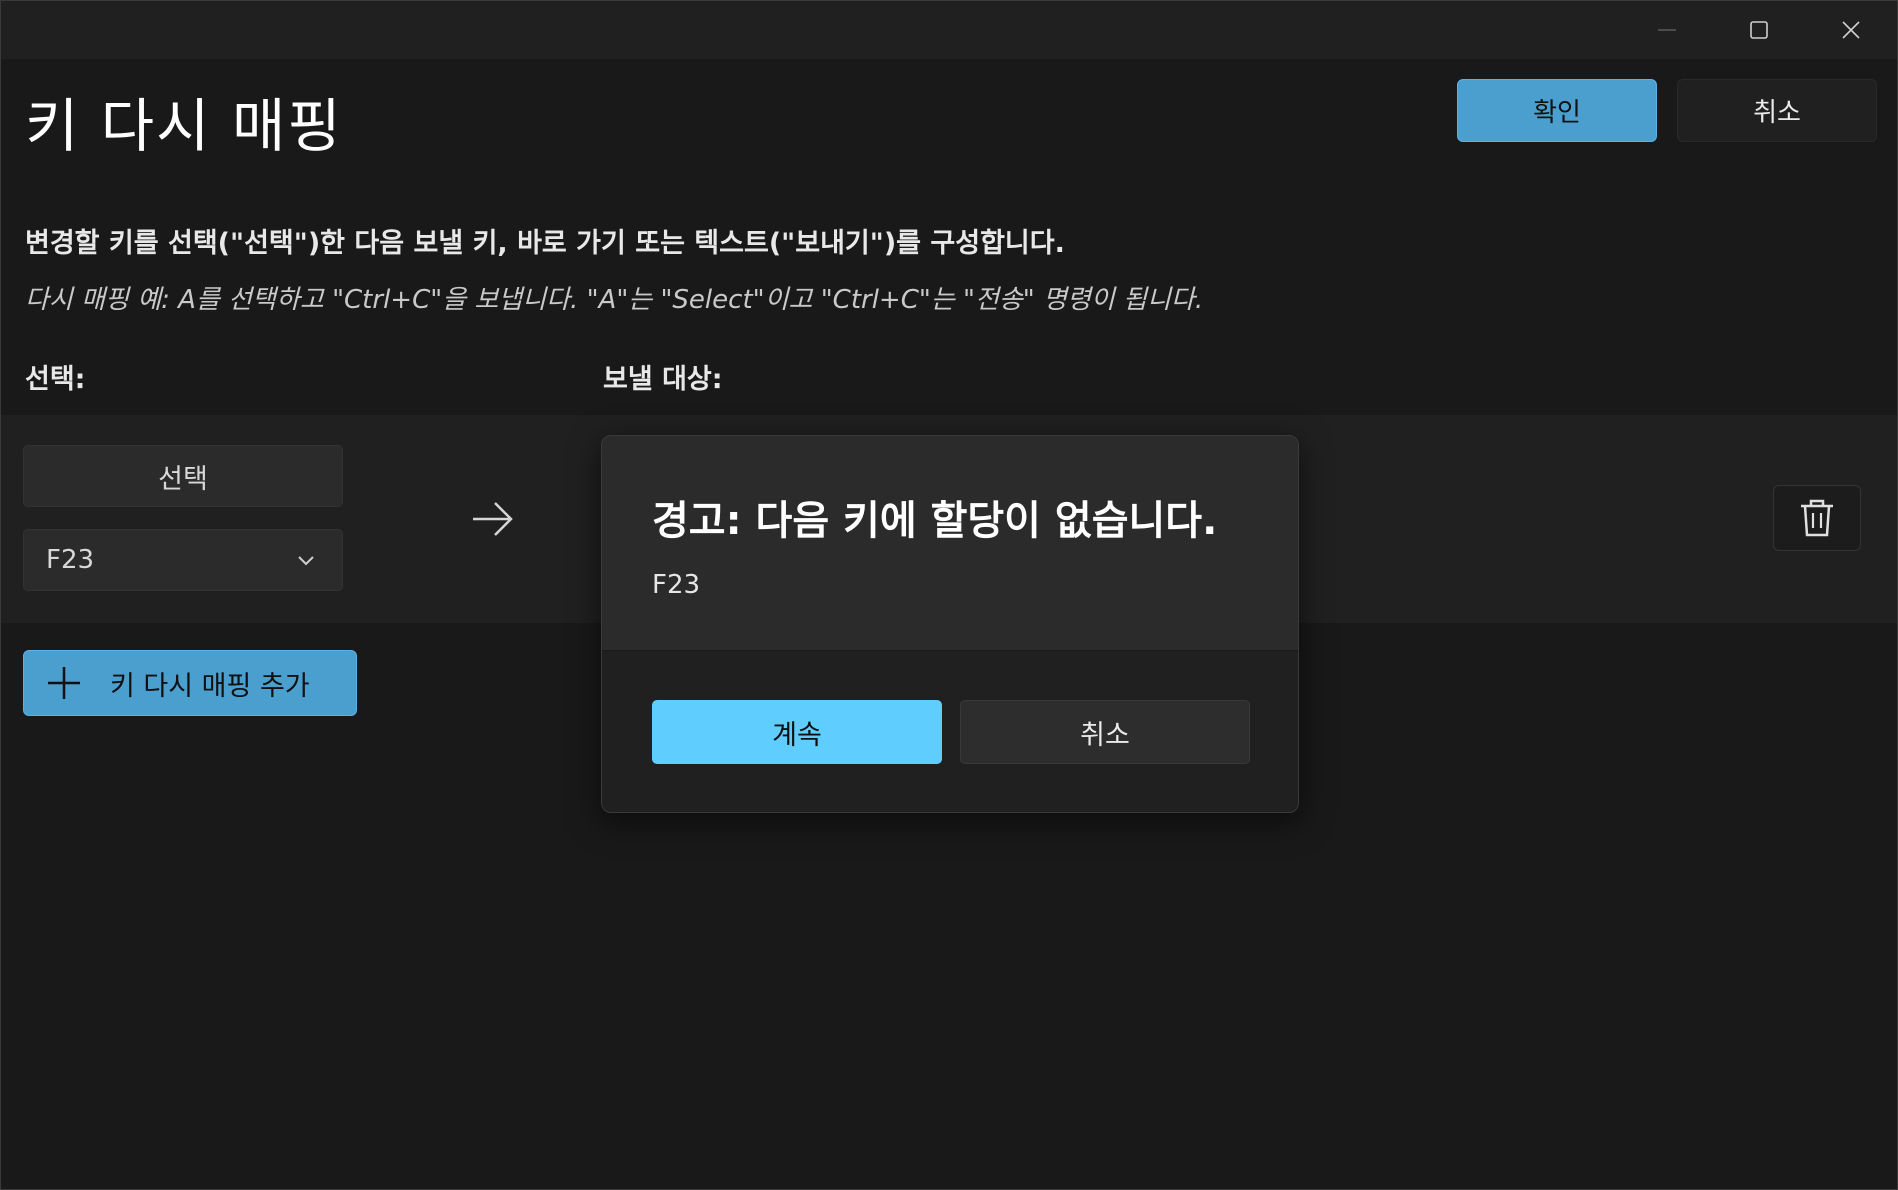 The image size is (1898, 1190). I want to click on minimize-button, so click(1667, 30).